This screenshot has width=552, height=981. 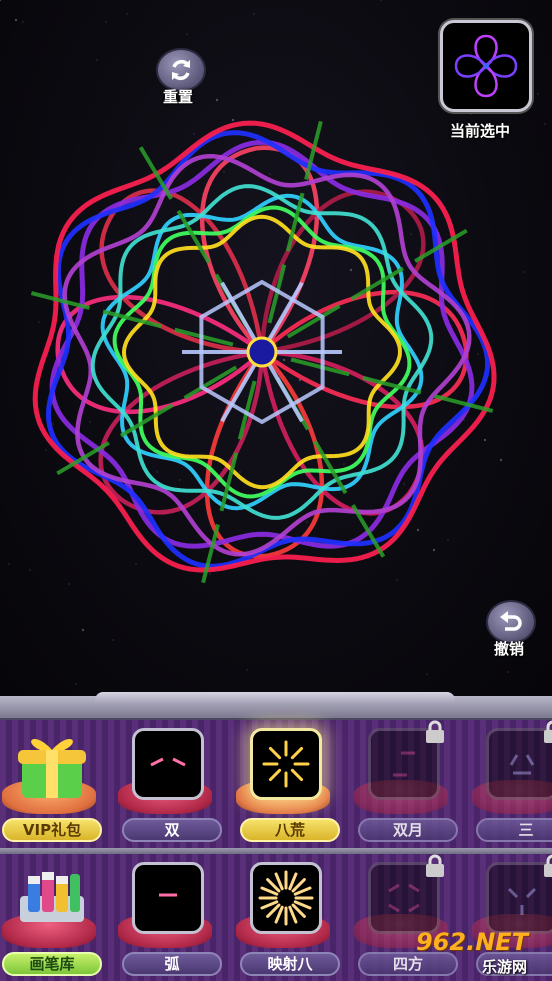 What do you see at coordinates (172, 830) in the screenshot?
I see `brush-label: 双` at bounding box center [172, 830].